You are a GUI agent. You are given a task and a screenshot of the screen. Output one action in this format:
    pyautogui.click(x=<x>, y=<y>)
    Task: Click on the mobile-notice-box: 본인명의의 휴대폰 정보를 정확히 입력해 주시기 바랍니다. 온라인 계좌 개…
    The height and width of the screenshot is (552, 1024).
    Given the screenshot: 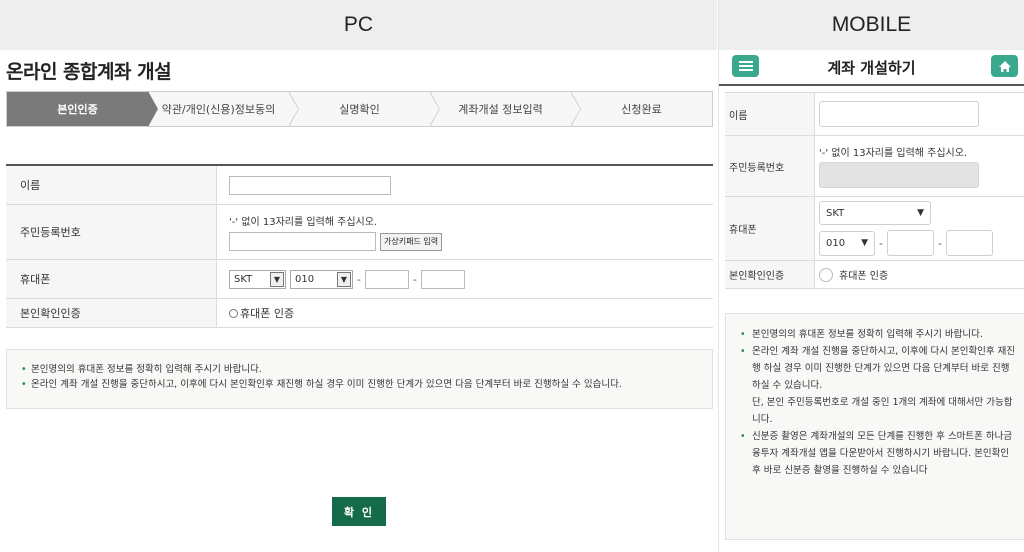 What is the action you would take?
    pyautogui.click(x=874, y=426)
    